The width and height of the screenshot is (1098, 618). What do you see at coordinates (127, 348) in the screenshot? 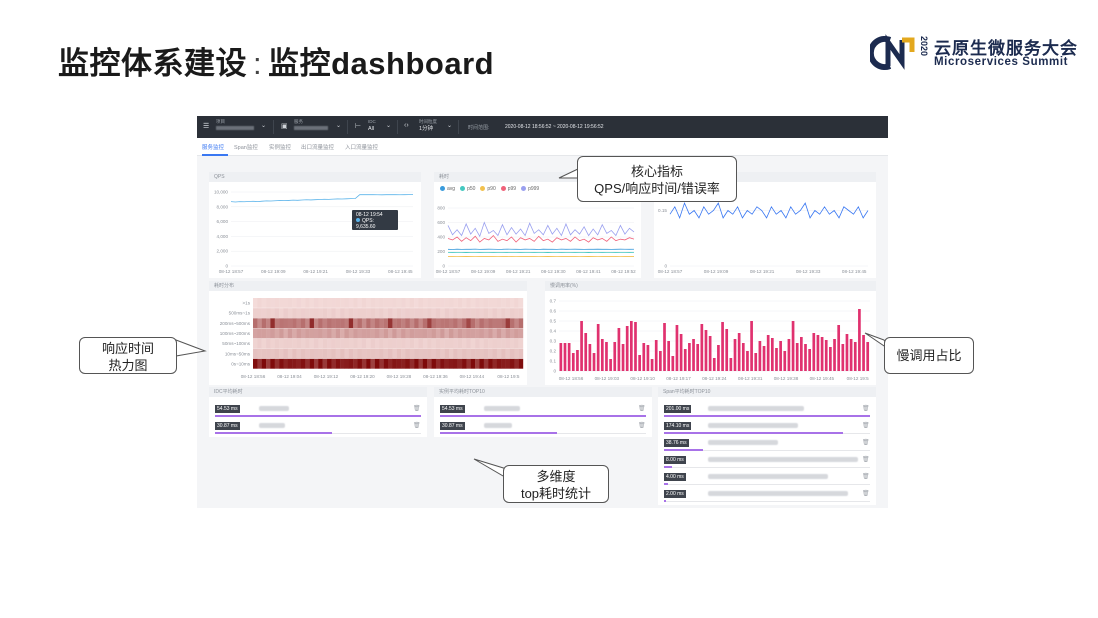
I see `heatmap-callout-line1: 响应时间` at bounding box center [127, 348].